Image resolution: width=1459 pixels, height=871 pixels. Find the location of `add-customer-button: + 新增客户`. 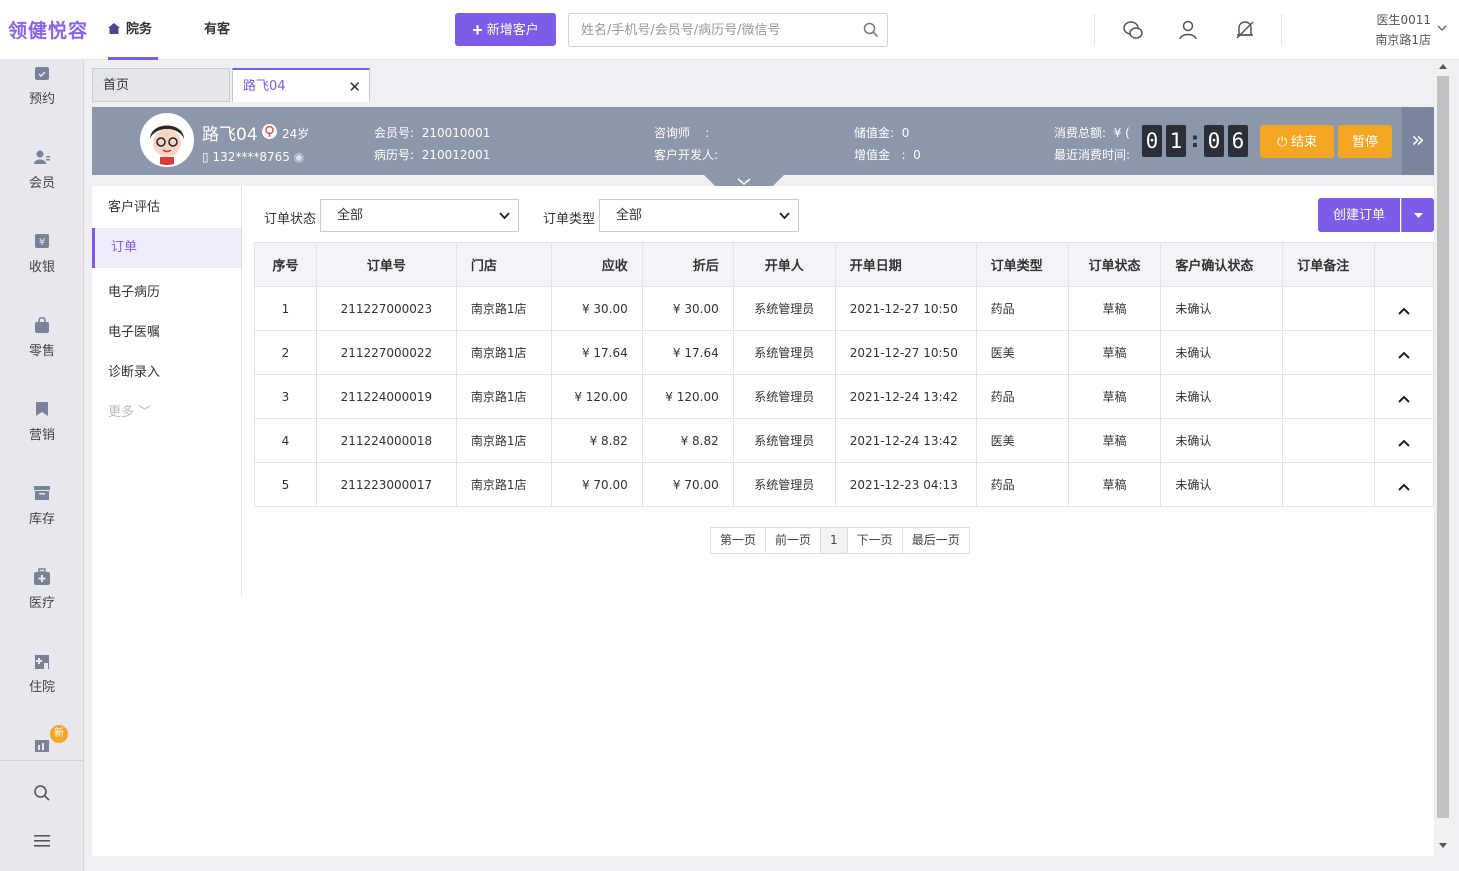

add-customer-button: + 新增客户 is located at coordinates (505, 29).